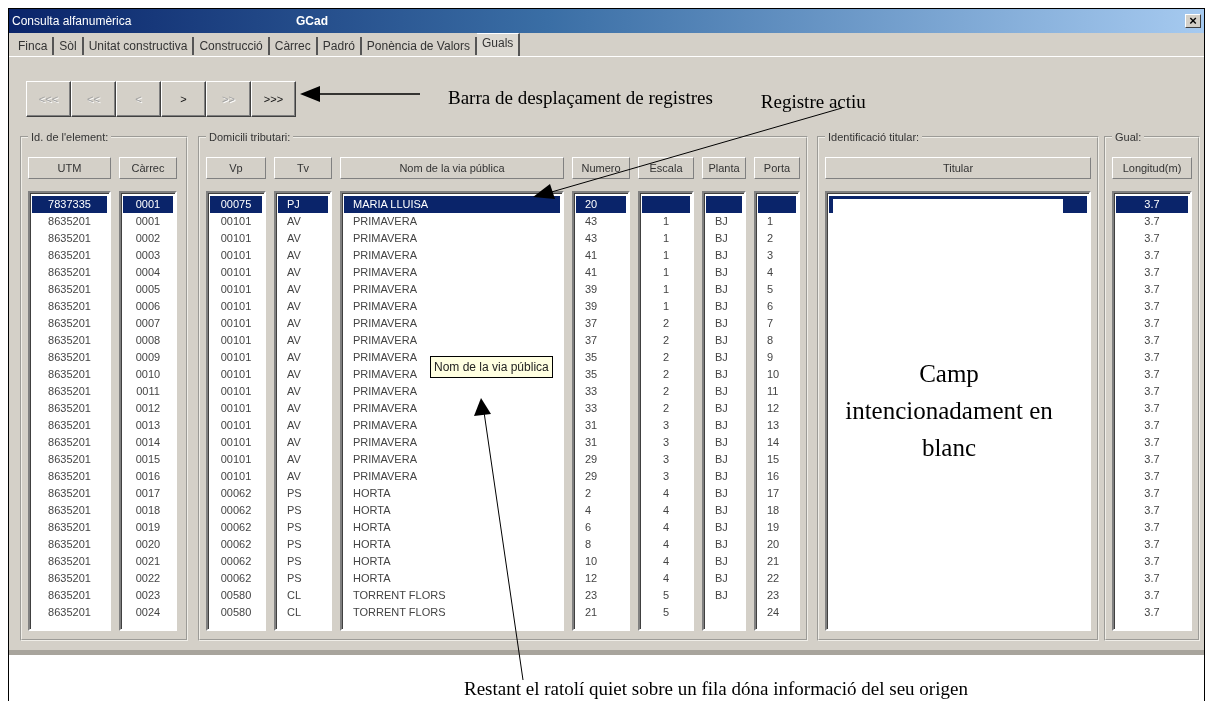 This screenshot has height=701, width=1215. What do you see at coordinates (601, 442) in the screenshot?
I see `list-item: 31` at bounding box center [601, 442].